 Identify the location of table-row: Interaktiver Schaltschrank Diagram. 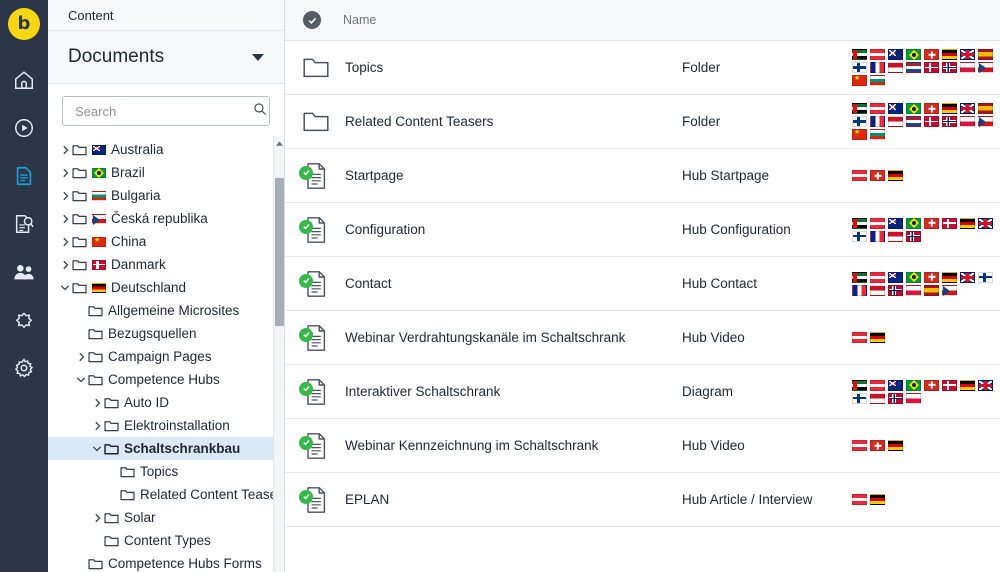
(642, 392).